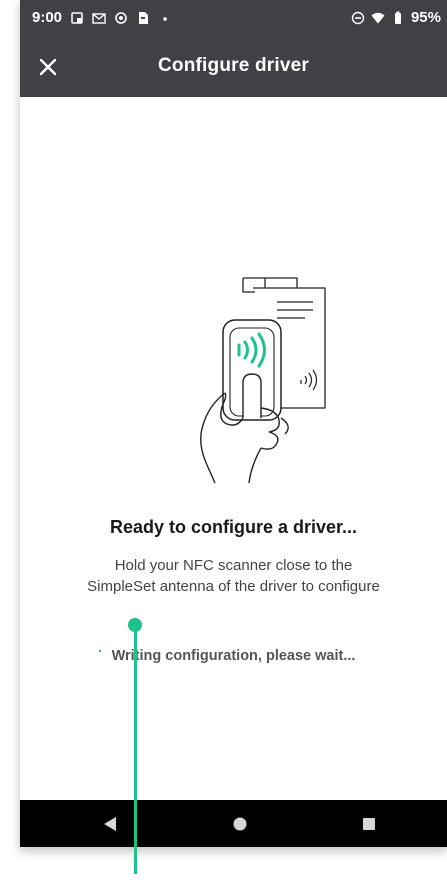 This screenshot has height=885, width=447. Describe the element at coordinates (135, 625) in the screenshot. I see `pointer-annotation-dot` at that location.